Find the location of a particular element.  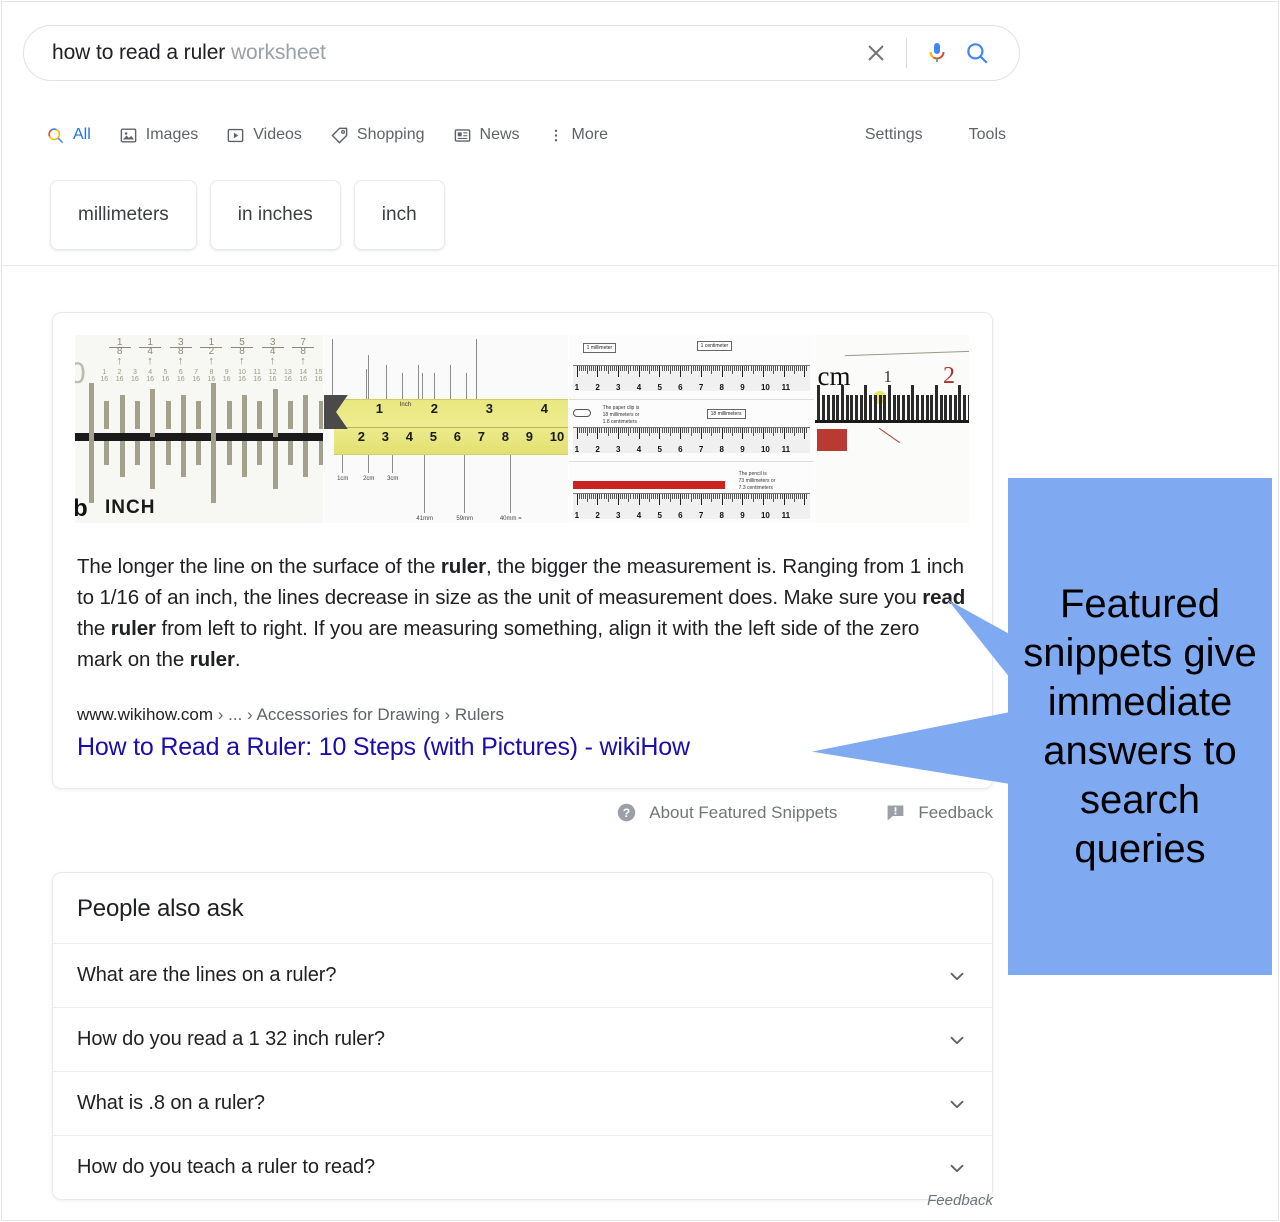

cm-ruler-closeup-image: cm 1 2 is located at coordinates (892, 429).